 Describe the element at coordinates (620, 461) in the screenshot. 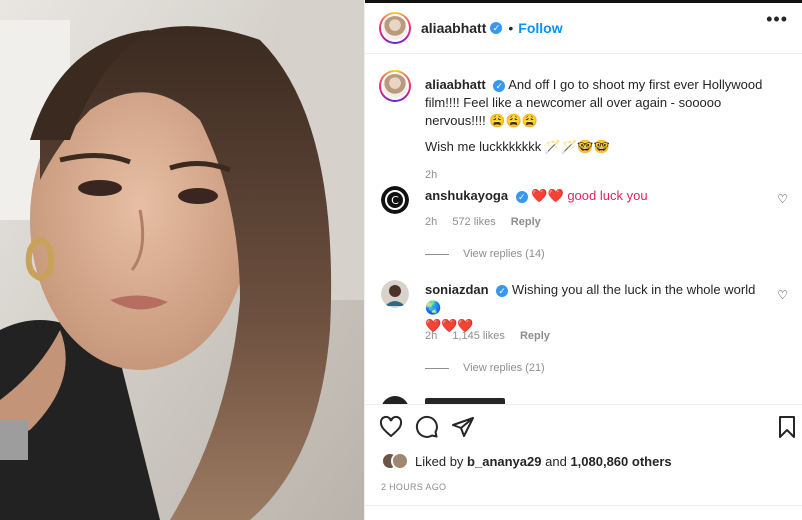

I see `likes-count: 1,080,860 others` at that location.